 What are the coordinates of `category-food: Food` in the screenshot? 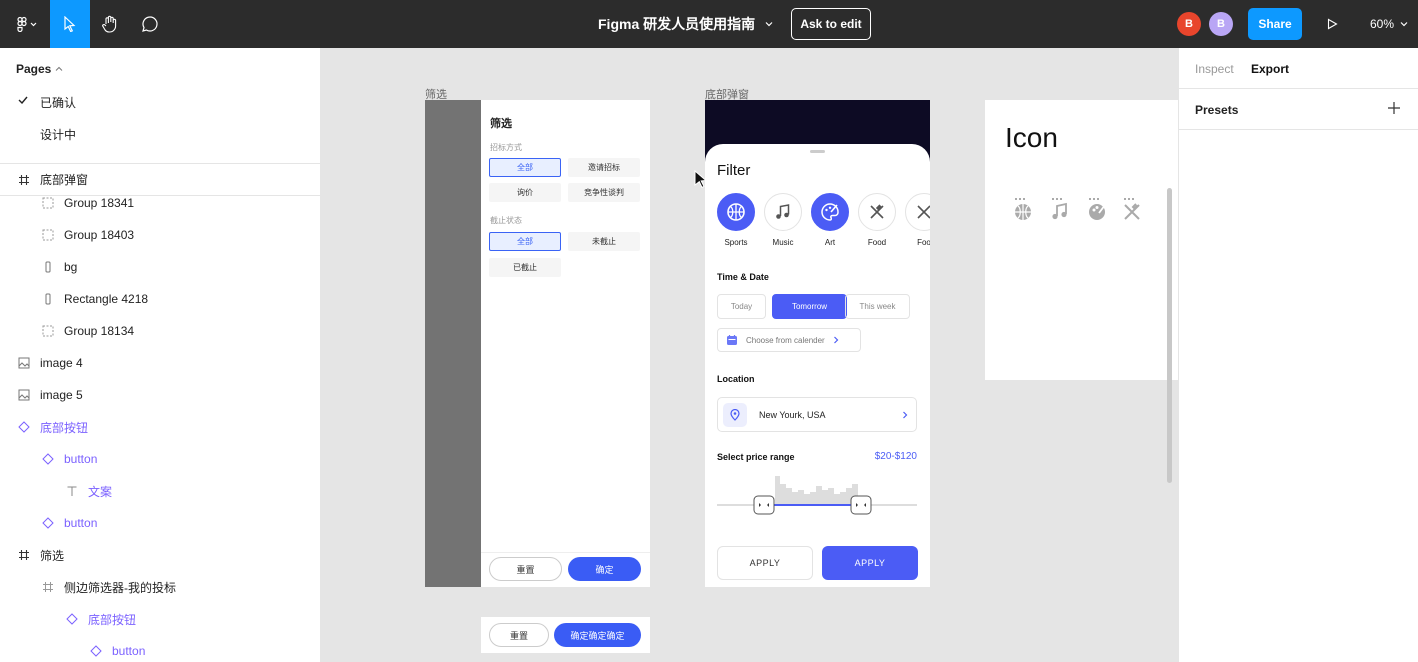 It's located at (877, 220).